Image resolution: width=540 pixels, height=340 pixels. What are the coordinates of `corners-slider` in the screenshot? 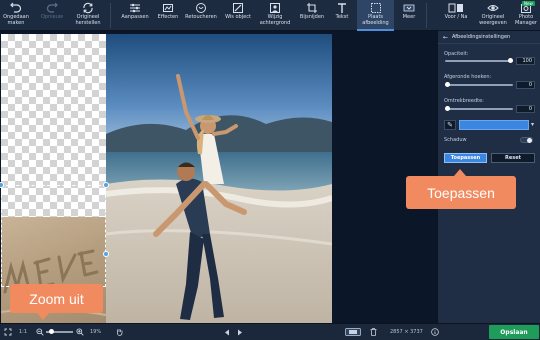 It's located at (479, 85).